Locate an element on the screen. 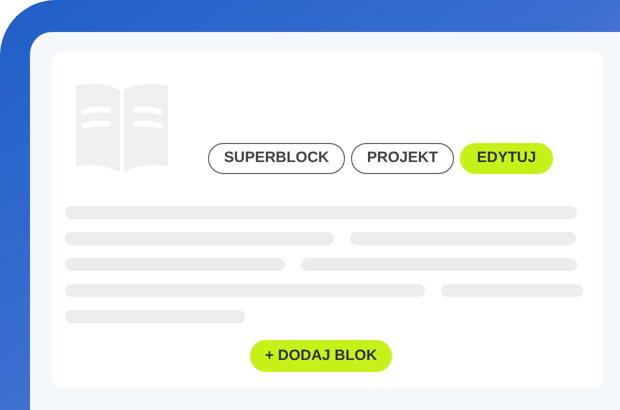 This screenshot has height=410, width=620. tag-button: SUPERBLOCK is located at coordinates (277, 158).